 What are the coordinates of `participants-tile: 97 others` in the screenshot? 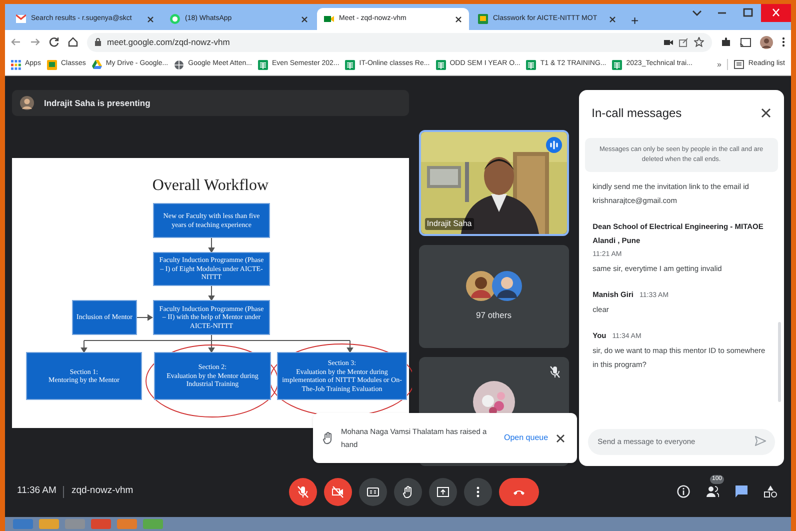 It's located at (493, 296).